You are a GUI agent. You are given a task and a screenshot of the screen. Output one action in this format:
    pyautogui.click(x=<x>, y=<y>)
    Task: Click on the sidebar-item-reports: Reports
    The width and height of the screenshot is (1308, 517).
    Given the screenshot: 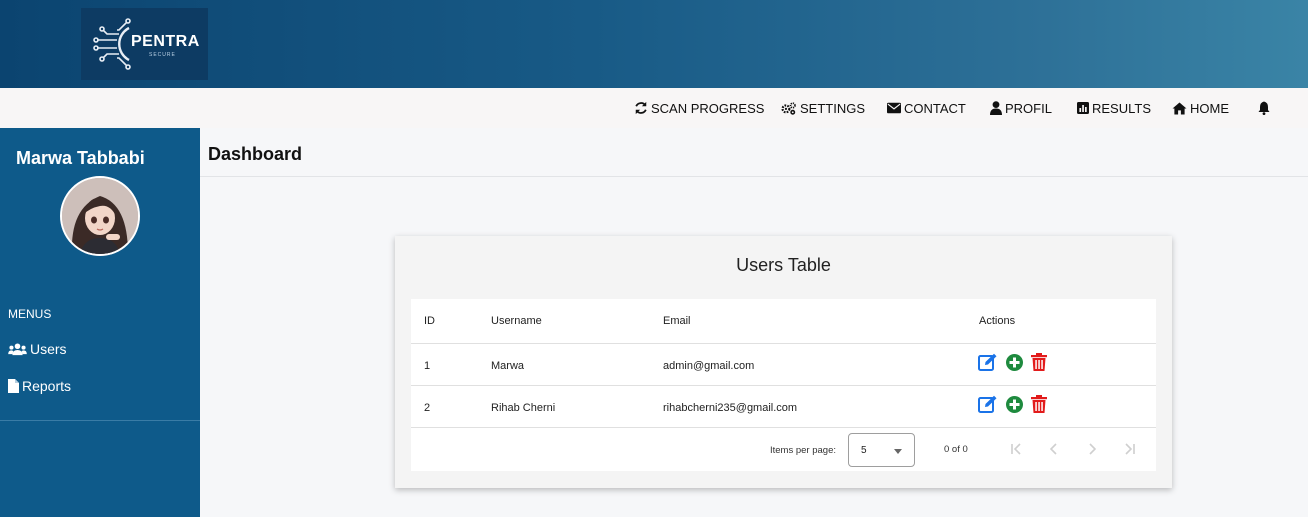 What is the action you would take?
    pyautogui.click(x=39, y=386)
    